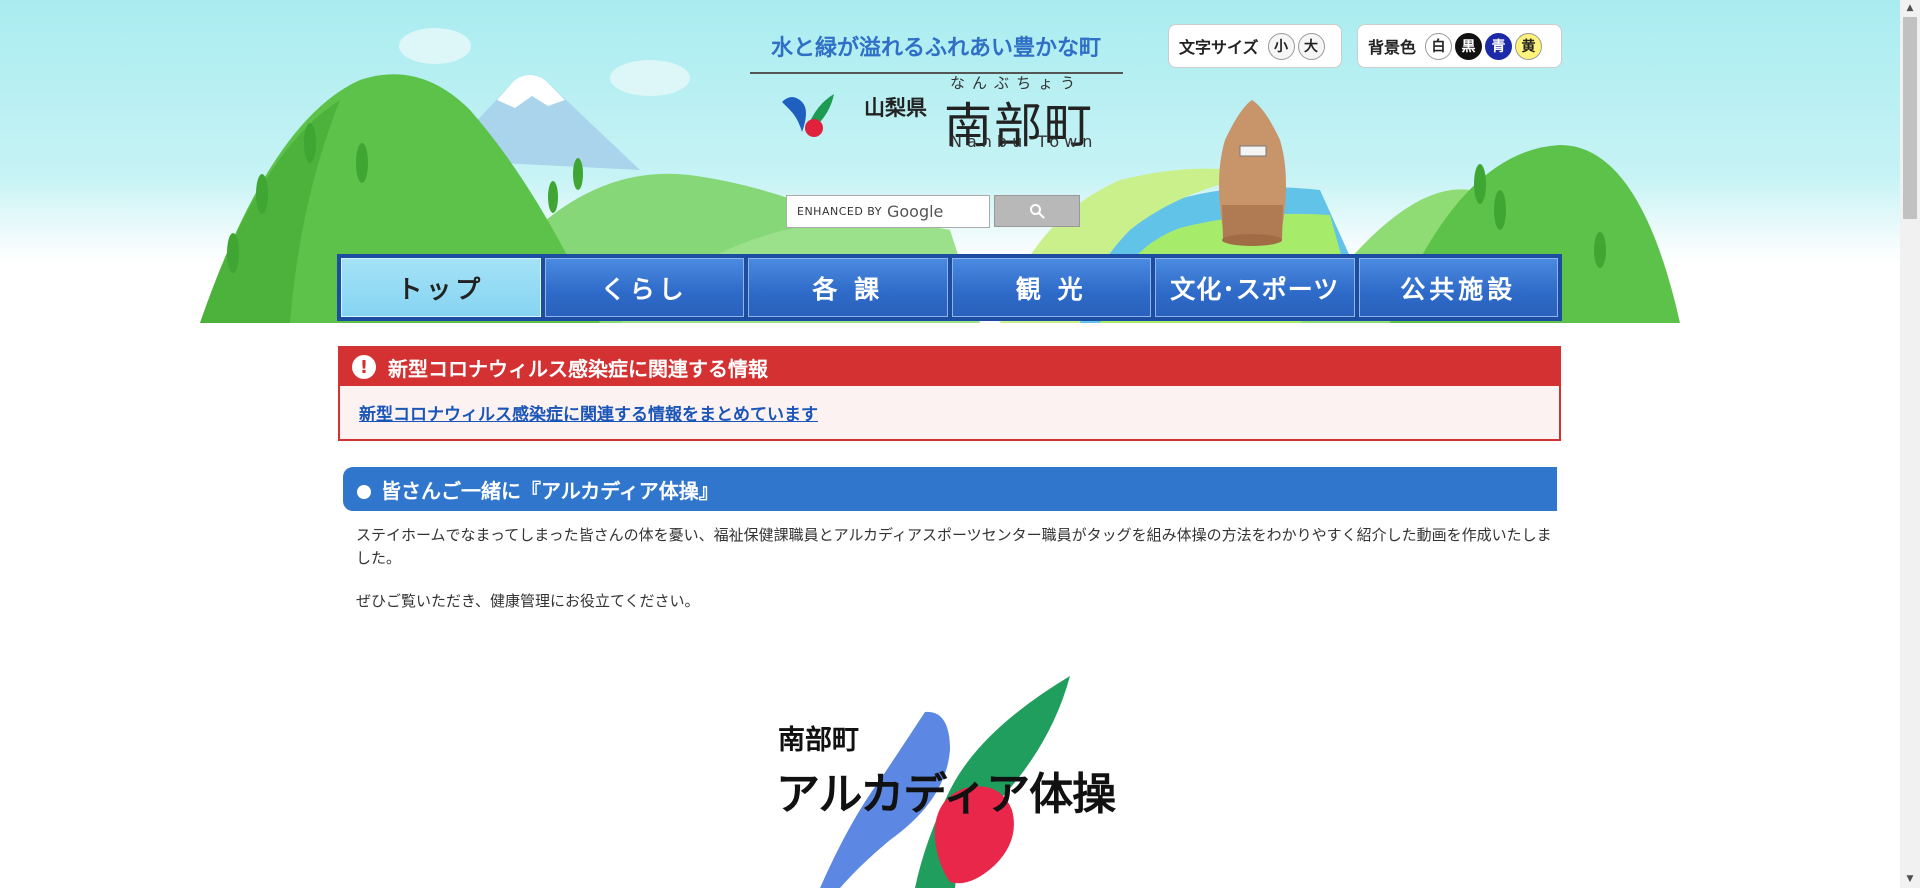 The width and height of the screenshot is (1920, 888). What do you see at coordinates (1910, 879) in the screenshot?
I see `scroll-down-arrow-icon: ▼` at bounding box center [1910, 879].